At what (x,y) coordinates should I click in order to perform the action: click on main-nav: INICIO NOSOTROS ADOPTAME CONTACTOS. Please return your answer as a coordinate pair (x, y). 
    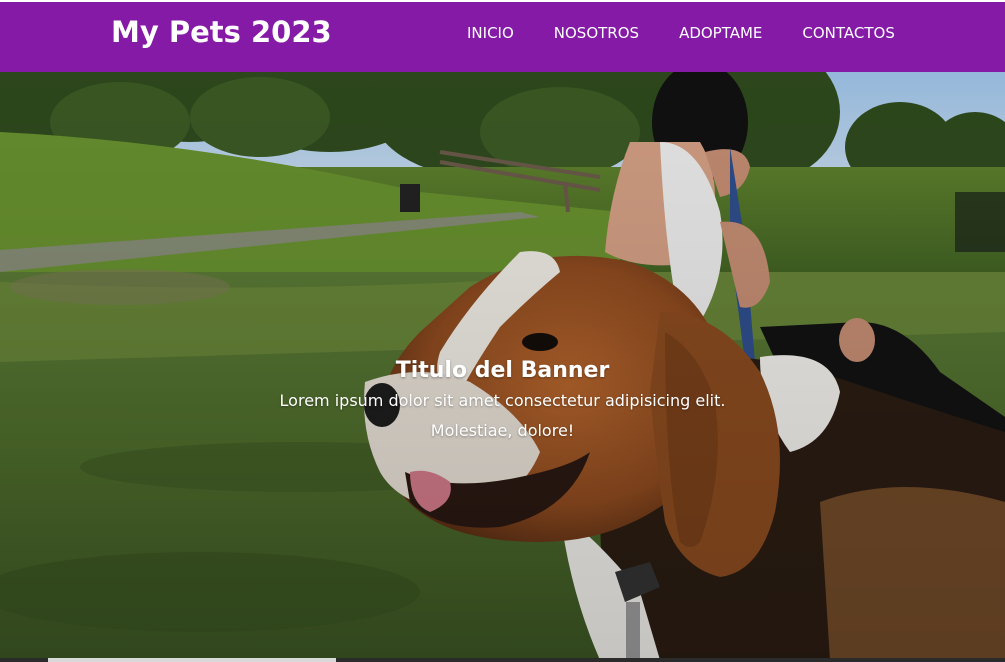
    Looking at the image, I should click on (681, 33).